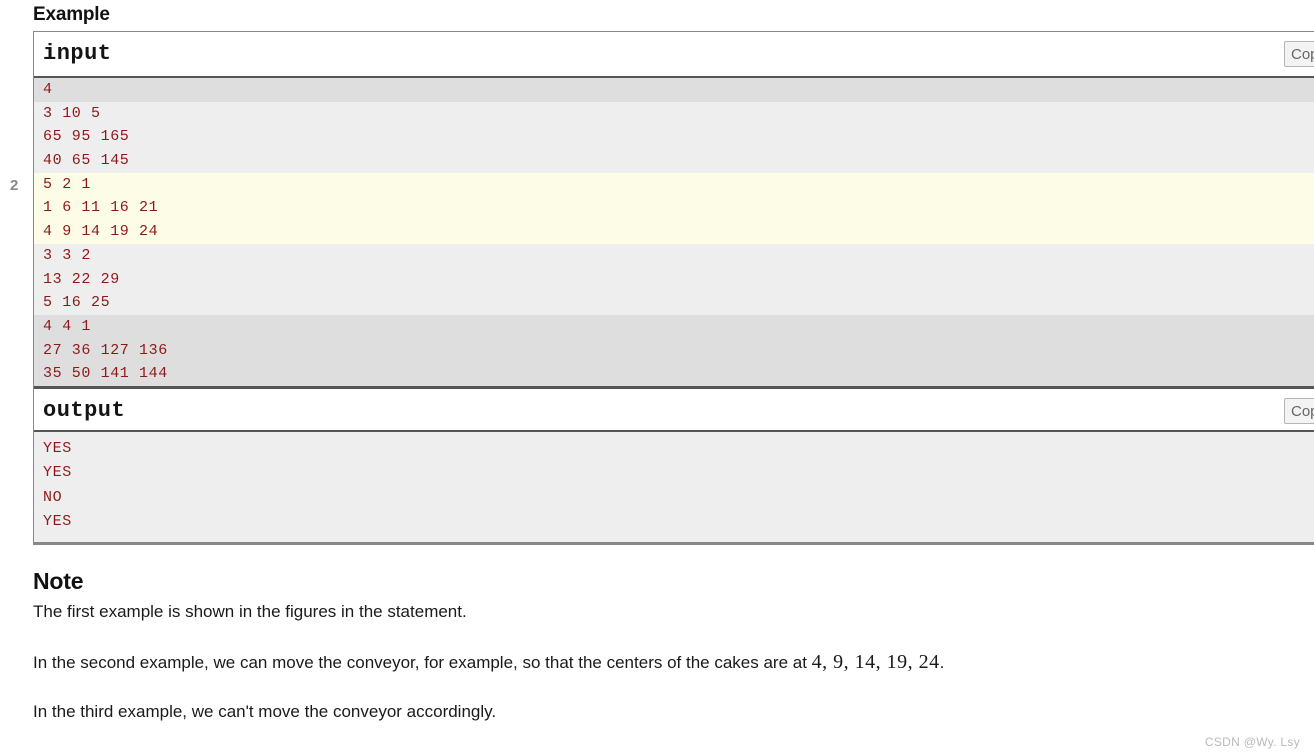 The image size is (1314, 755). I want to click on test-group-index: 2, so click(14, 185).